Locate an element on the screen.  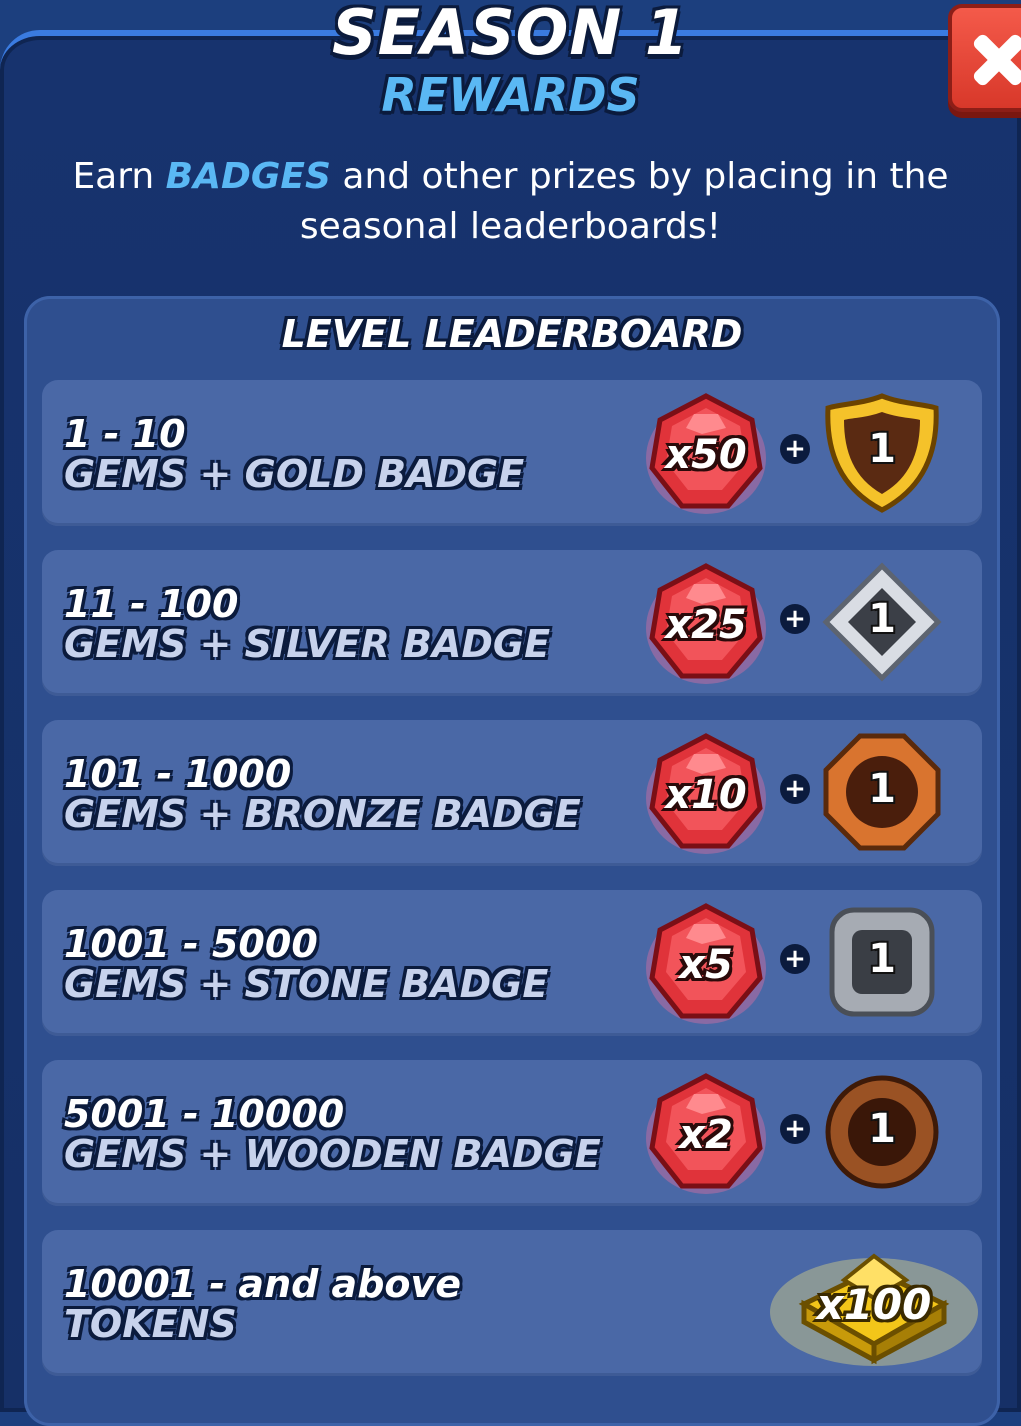
gem-count: x10 is located at coordinates (706, 795).